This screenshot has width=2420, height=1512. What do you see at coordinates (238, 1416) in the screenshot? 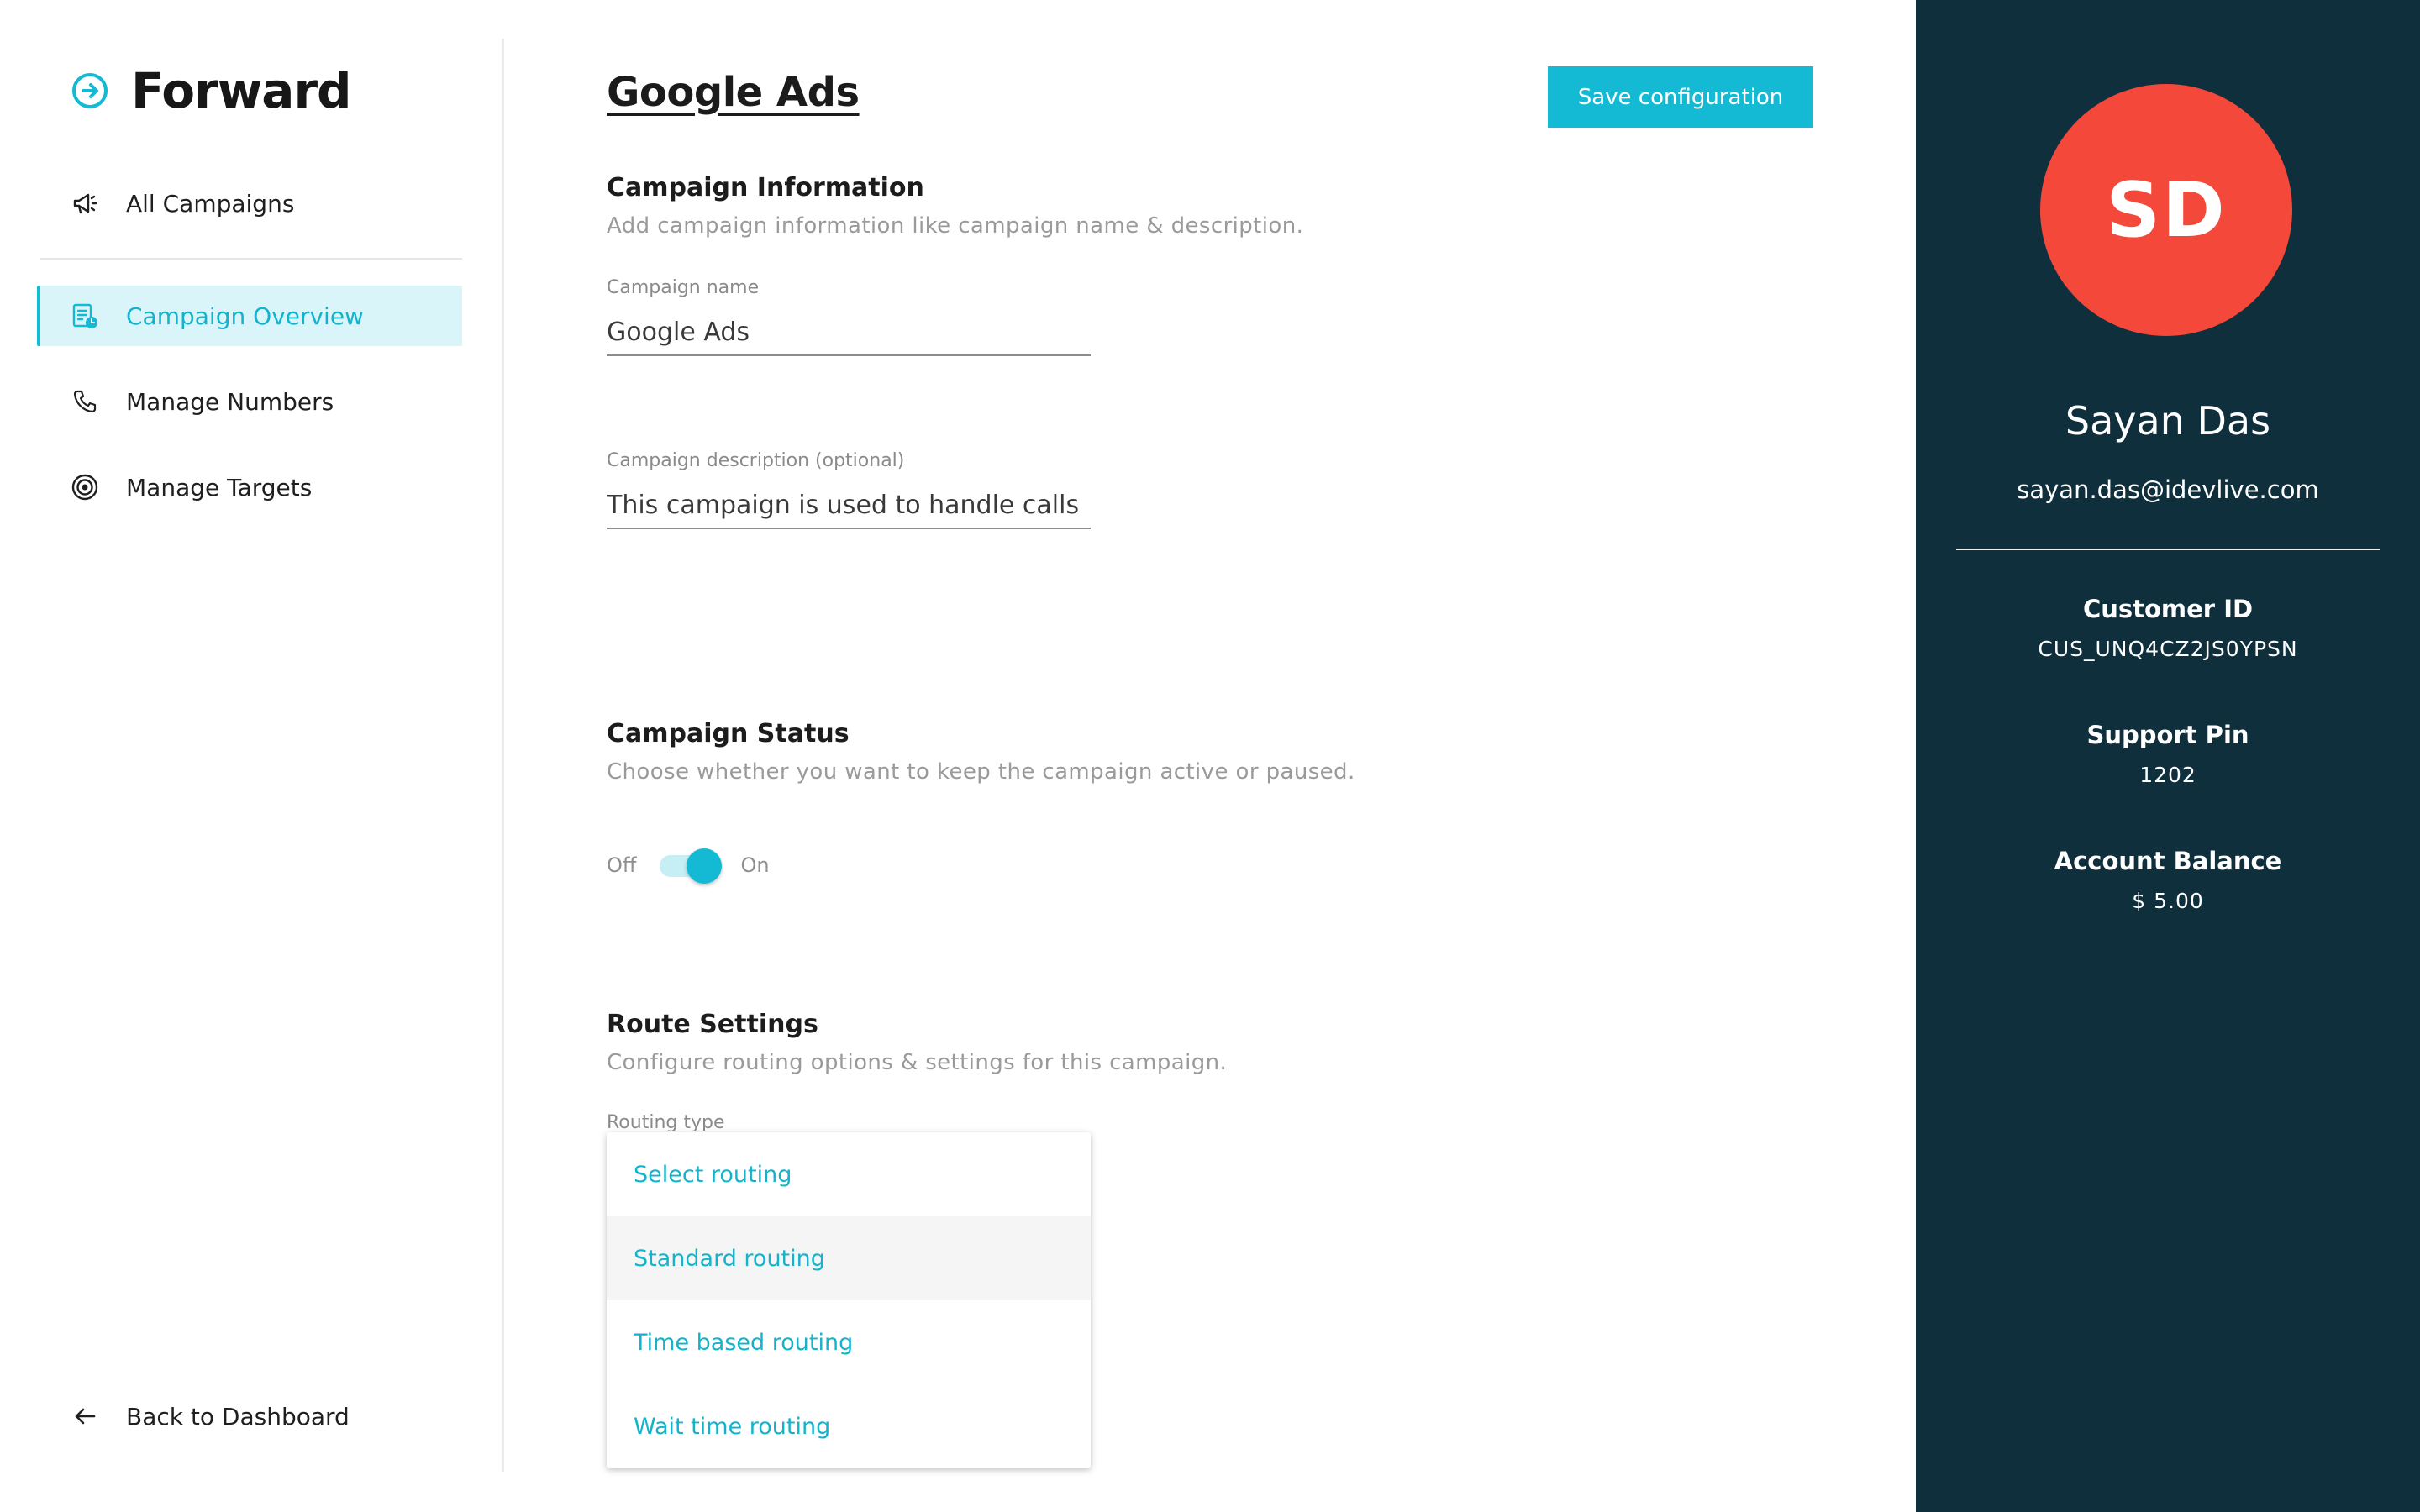
I see `back-to-dashboard-label: Back to Dashboard` at bounding box center [238, 1416].